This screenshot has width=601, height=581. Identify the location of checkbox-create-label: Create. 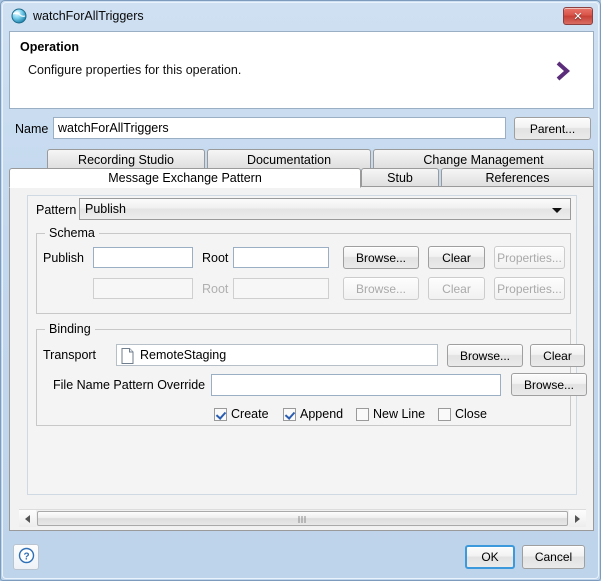
(250, 414).